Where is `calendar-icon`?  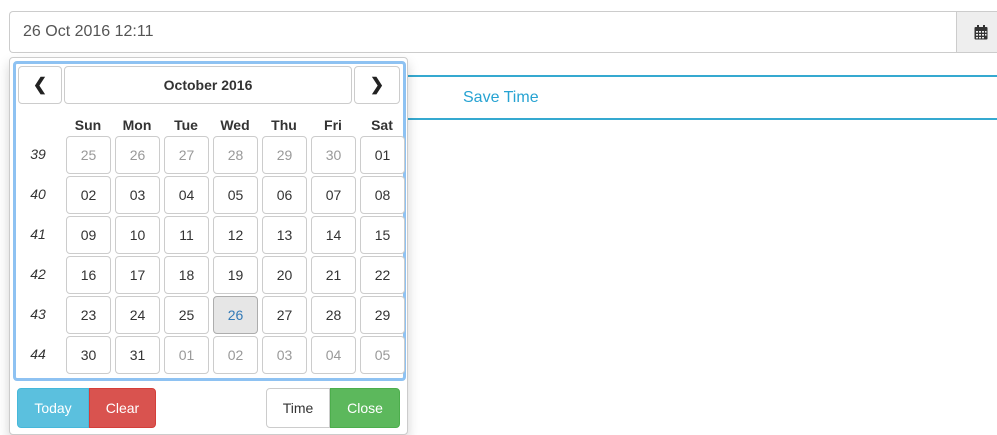 calendar-icon is located at coordinates (981, 31).